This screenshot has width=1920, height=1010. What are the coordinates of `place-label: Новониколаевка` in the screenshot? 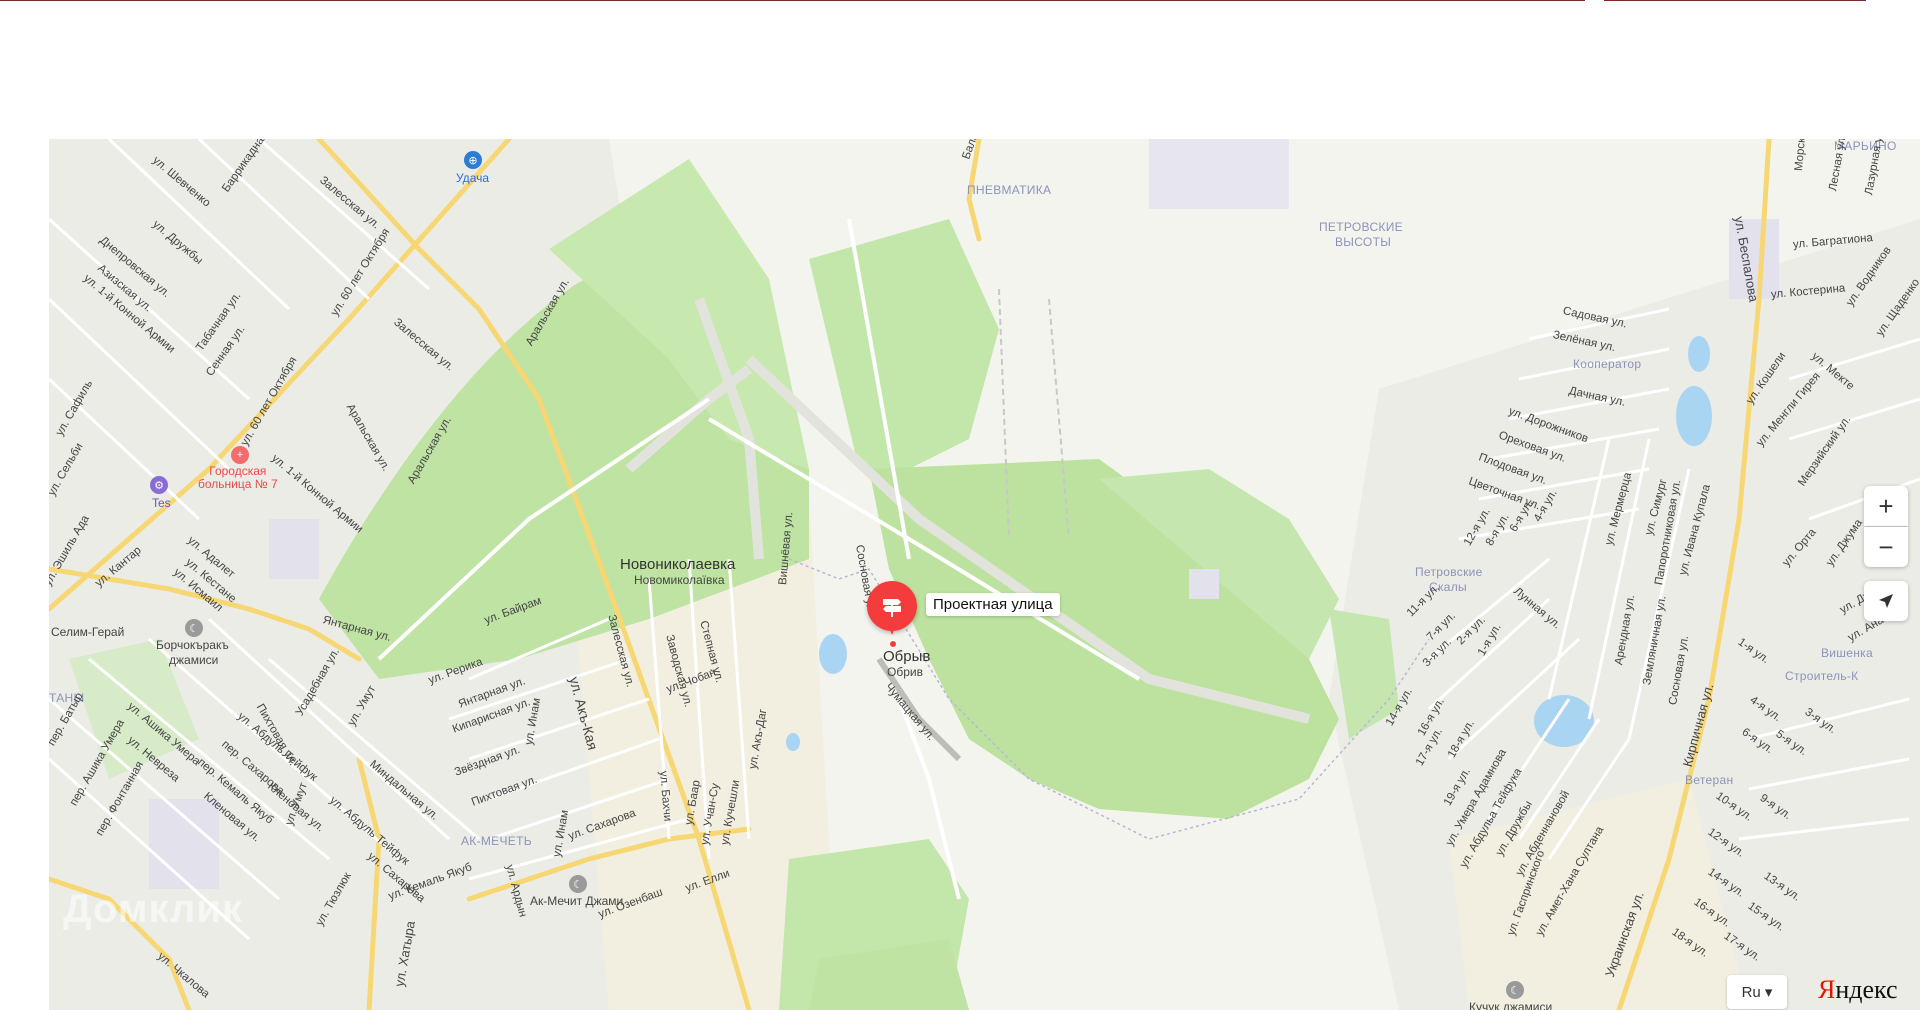 It's located at (678, 564).